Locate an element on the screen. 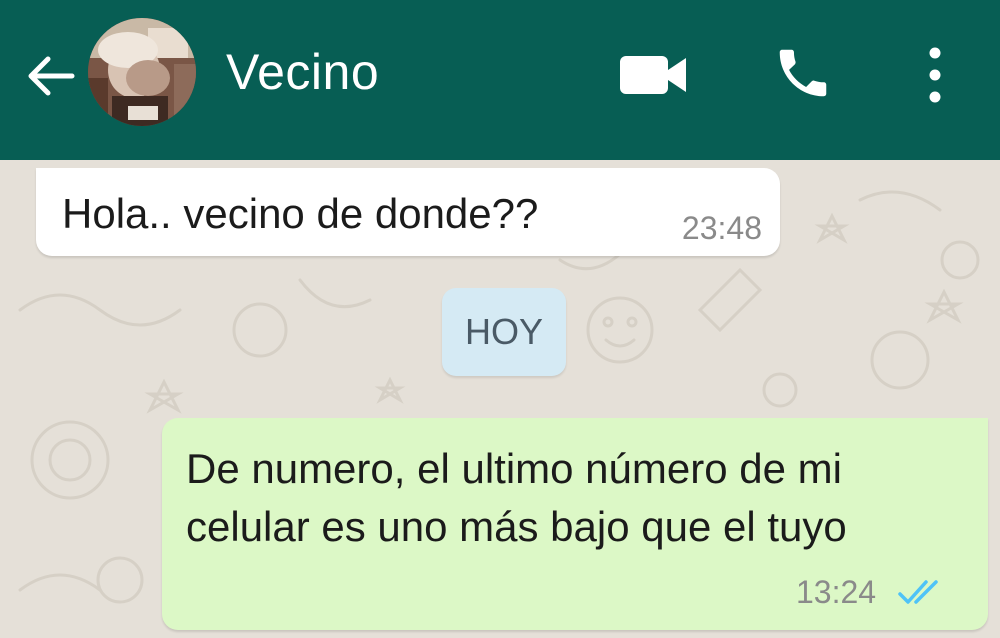 This screenshot has width=1000, height=638. phone-icon is located at coordinates (803, 73).